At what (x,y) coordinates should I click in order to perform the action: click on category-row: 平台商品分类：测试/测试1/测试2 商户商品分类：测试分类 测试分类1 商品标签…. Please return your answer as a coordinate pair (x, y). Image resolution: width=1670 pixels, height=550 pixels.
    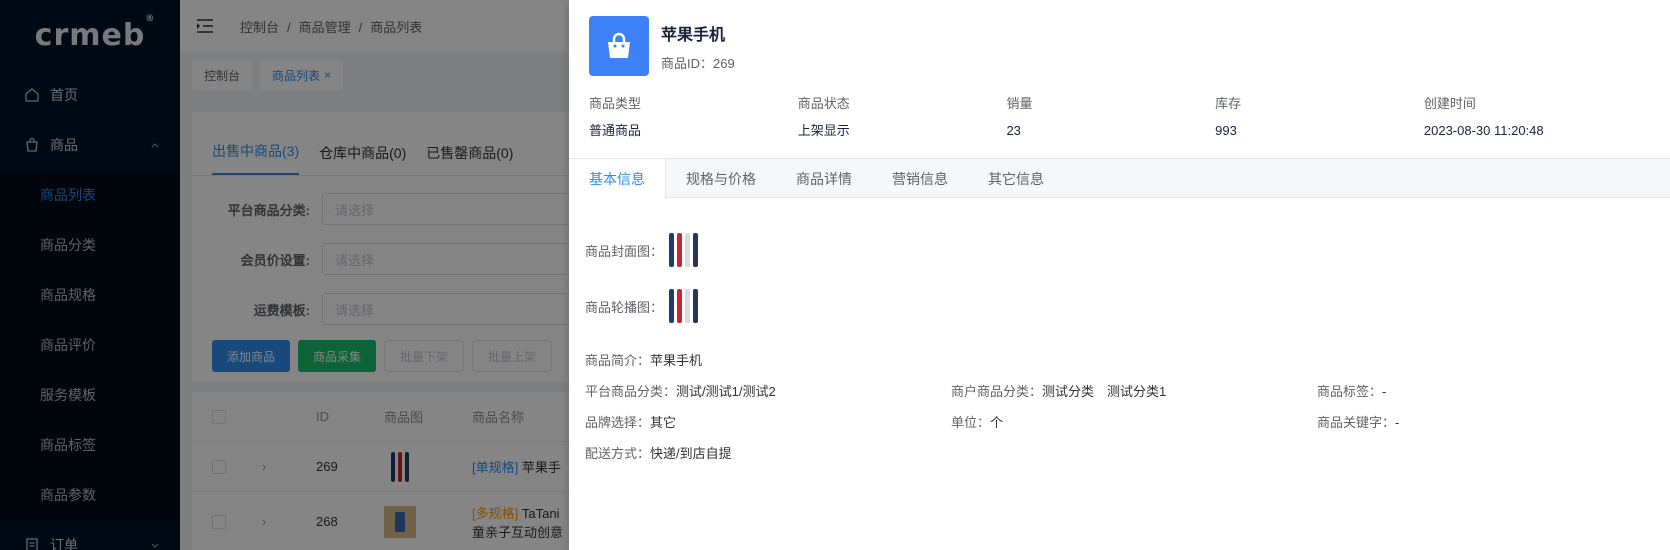
    Looking at the image, I should click on (1127, 390).